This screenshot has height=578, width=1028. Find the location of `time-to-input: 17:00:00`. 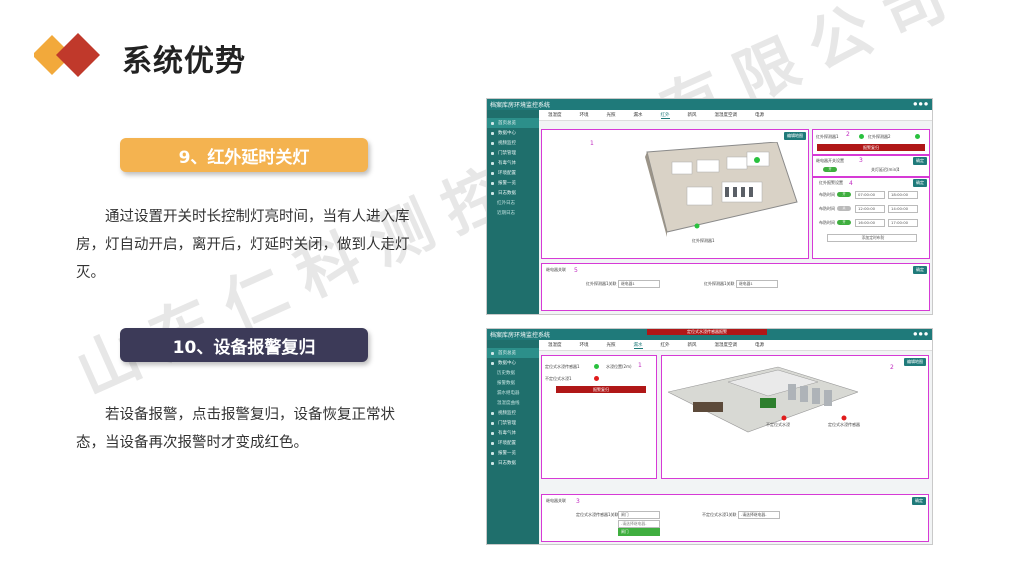

time-to-input: 17:00:00 is located at coordinates (903, 223).